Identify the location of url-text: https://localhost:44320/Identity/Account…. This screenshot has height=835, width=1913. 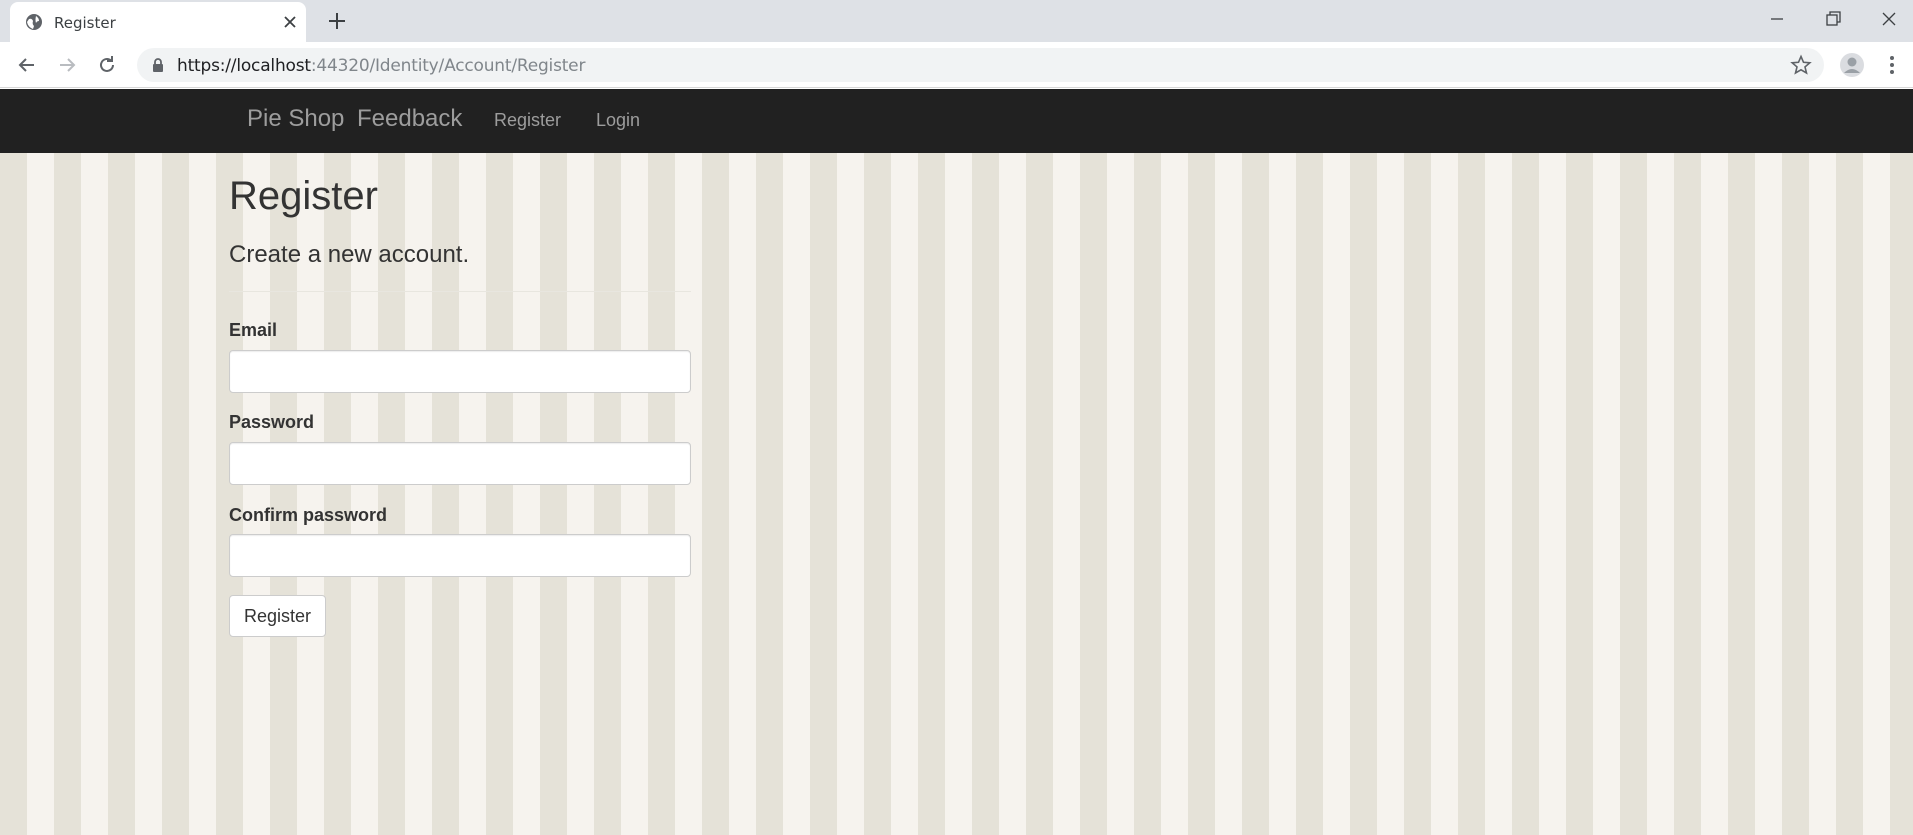
(381, 66).